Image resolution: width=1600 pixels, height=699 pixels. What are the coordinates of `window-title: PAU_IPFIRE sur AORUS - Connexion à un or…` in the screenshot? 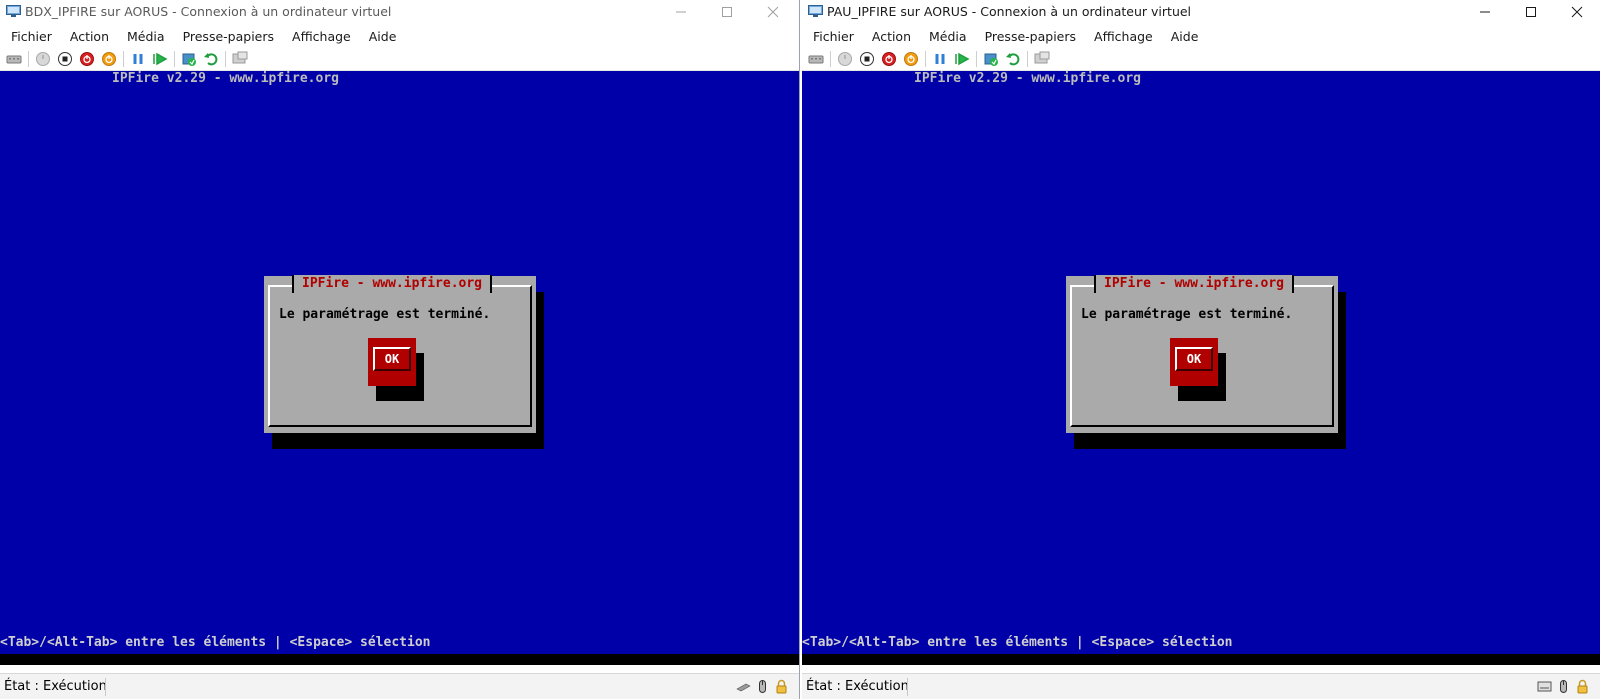 It's located at (1009, 11).